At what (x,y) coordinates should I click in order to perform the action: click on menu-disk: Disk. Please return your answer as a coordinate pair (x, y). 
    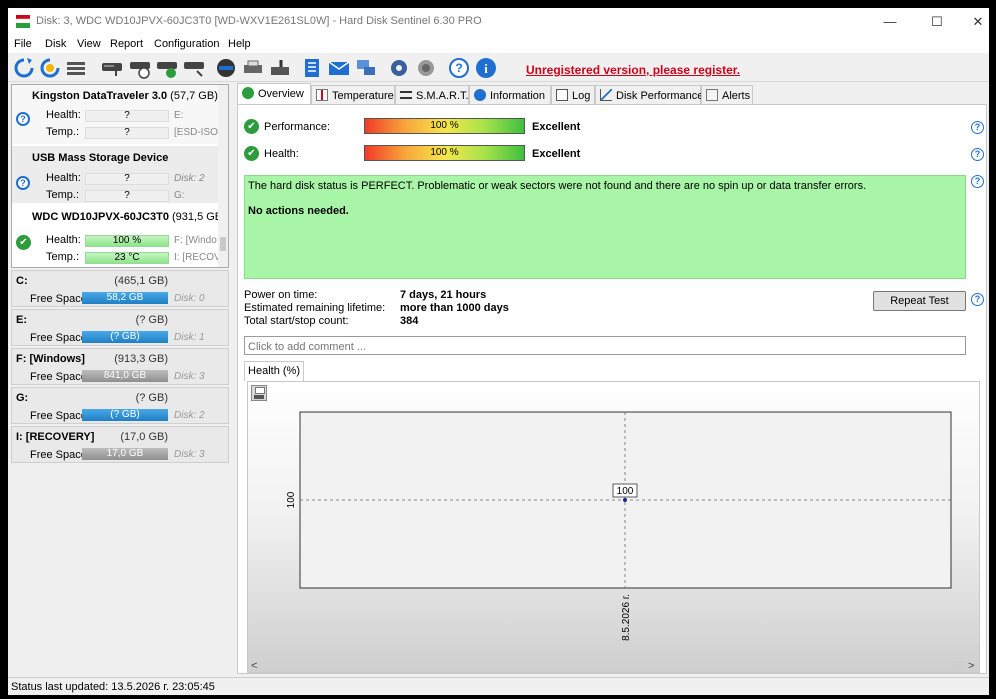
    Looking at the image, I should click on (55, 44).